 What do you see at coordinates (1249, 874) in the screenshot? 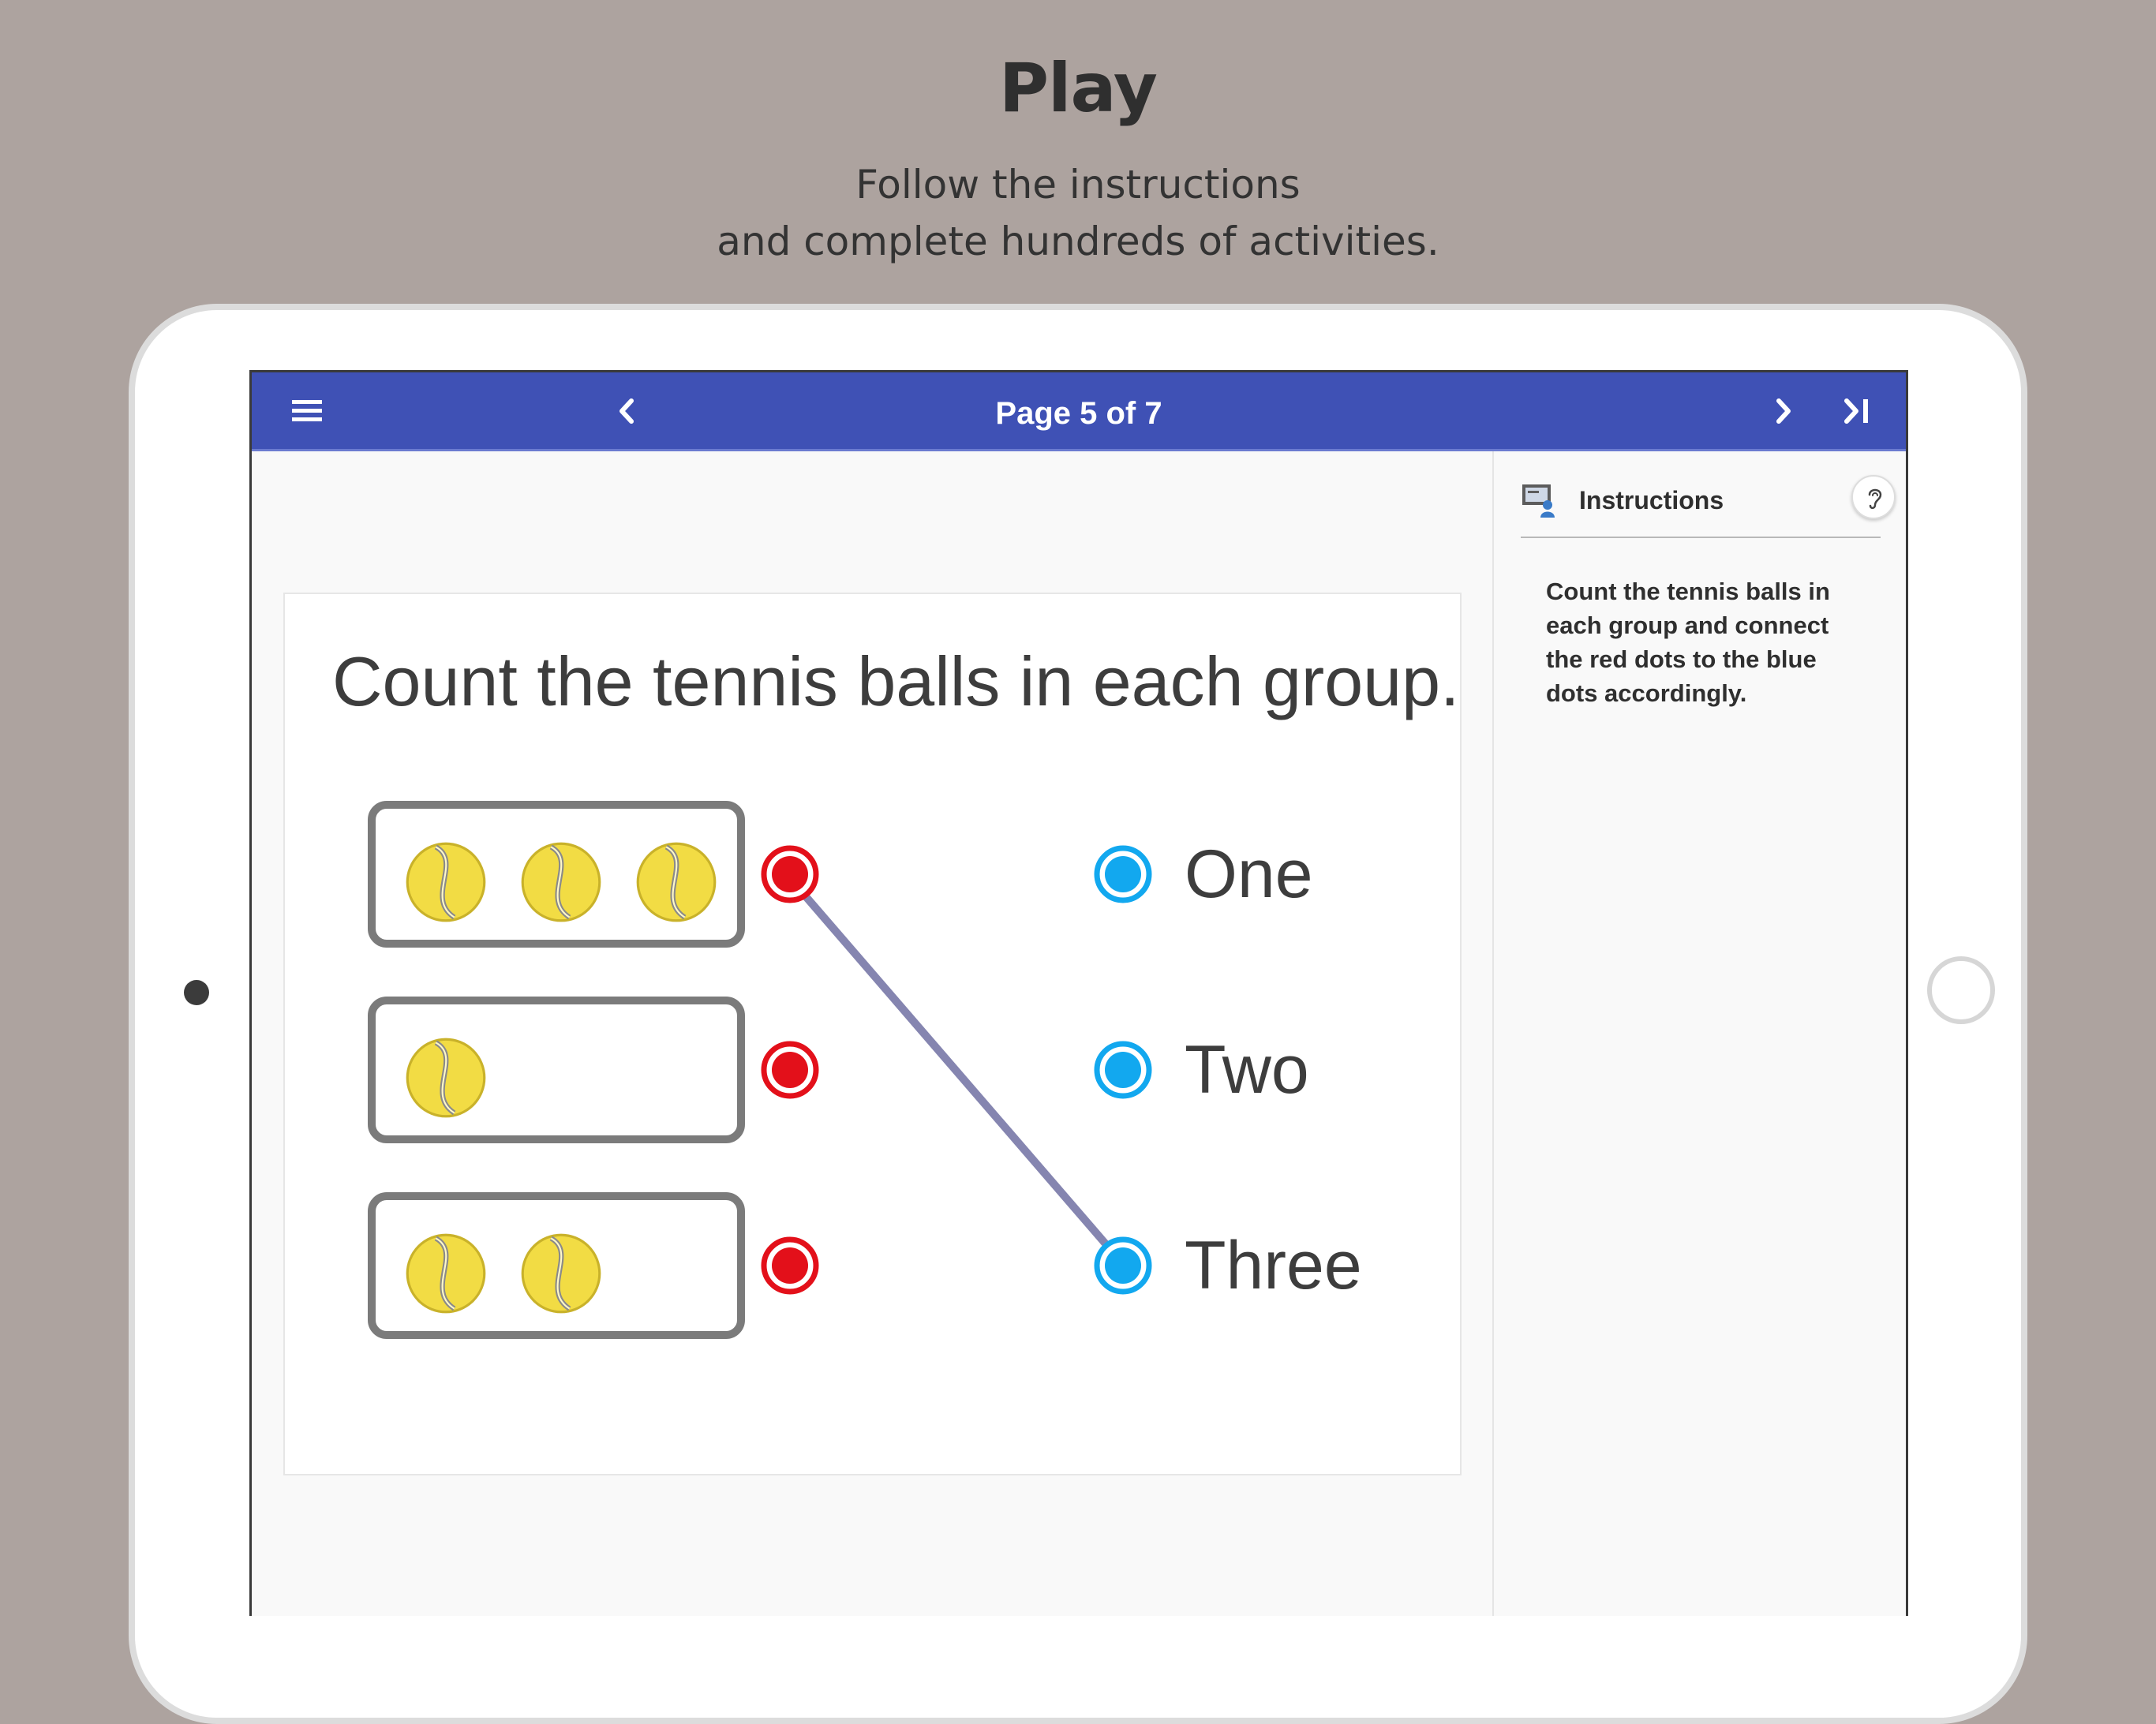
I see `answer-label-one: One` at bounding box center [1249, 874].